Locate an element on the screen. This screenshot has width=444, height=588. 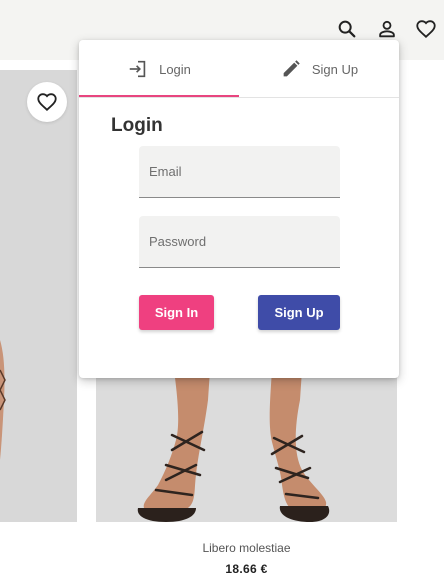
tab-signup: Sign Up is located at coordinates (319, 69).